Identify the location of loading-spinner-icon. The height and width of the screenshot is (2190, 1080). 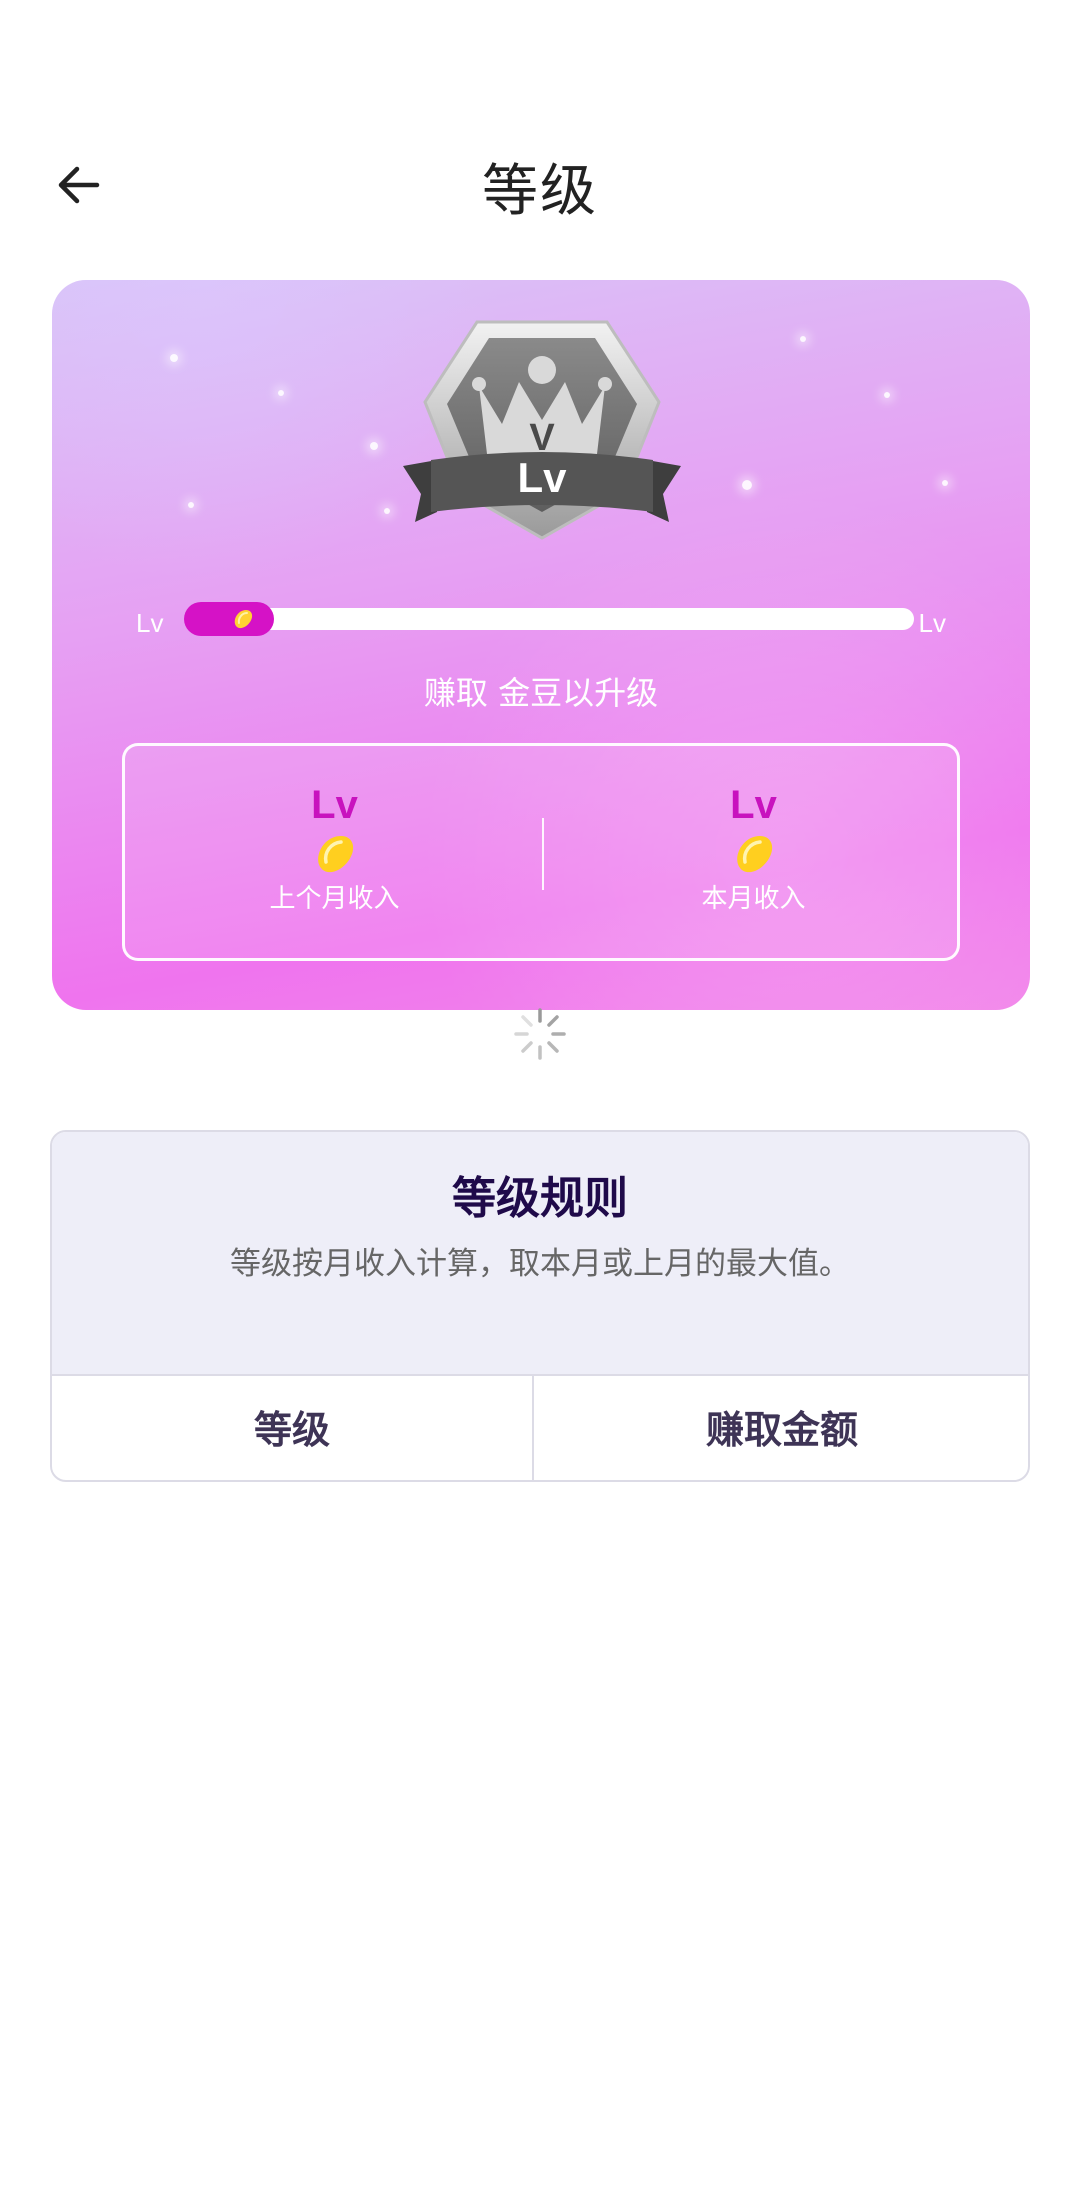
(540, 1034).